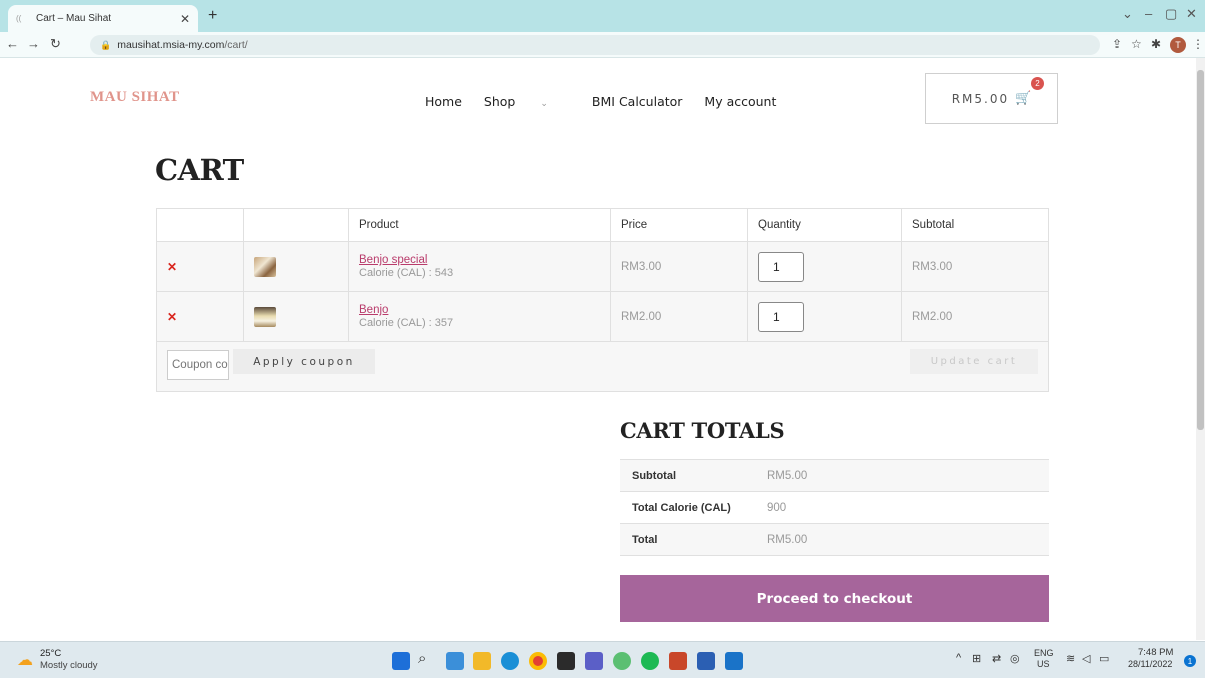 This screenshot has width=1205, height=678. Describe the element at coordinates (1171, 14) in the screenshot. I see `restore-icon: ▢` at that location.